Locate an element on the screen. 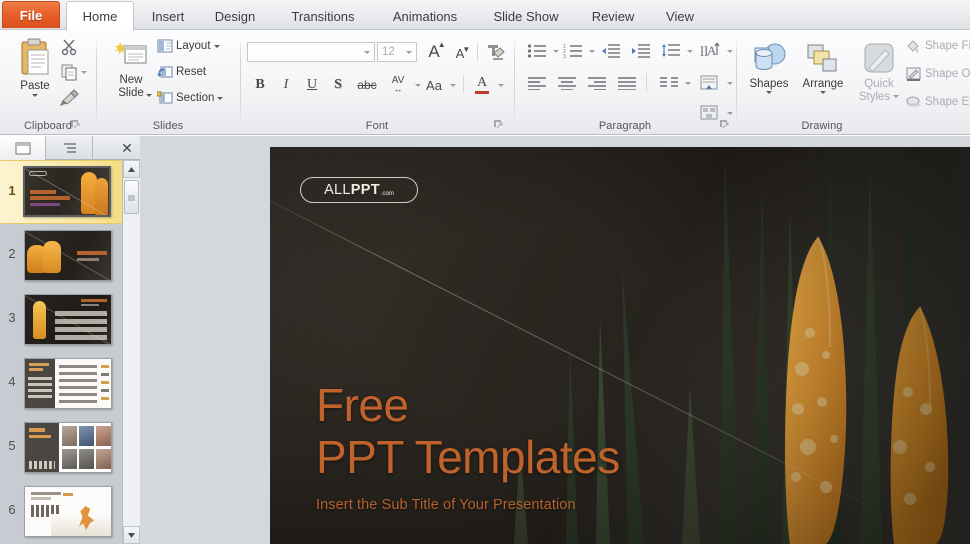 The image size is (970, 544). strikethrough-button: abc is located at coordinates (367, 85).